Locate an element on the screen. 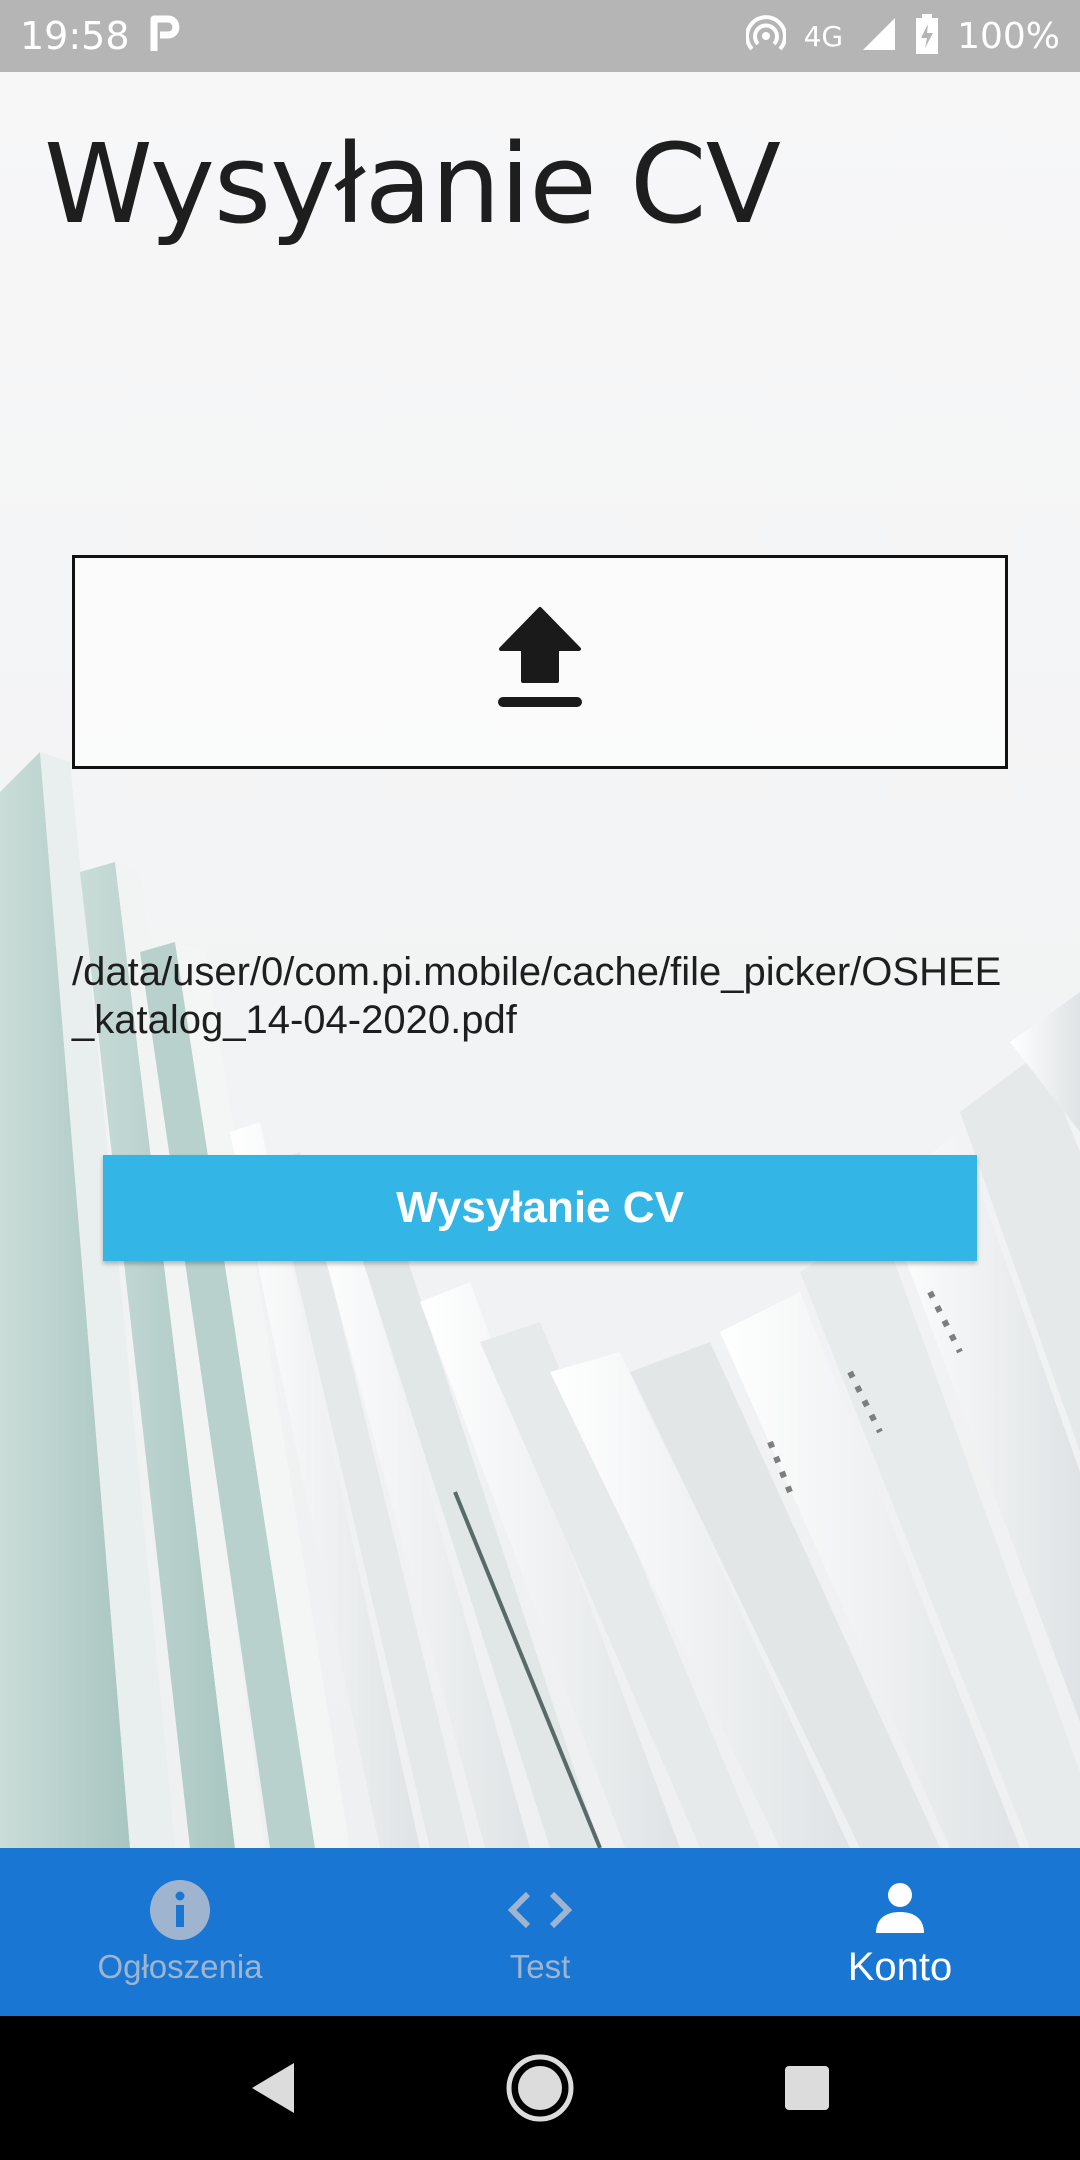 This screenshot has width=1080, height=2160. code-icon is located at coordinates (540, 1910).